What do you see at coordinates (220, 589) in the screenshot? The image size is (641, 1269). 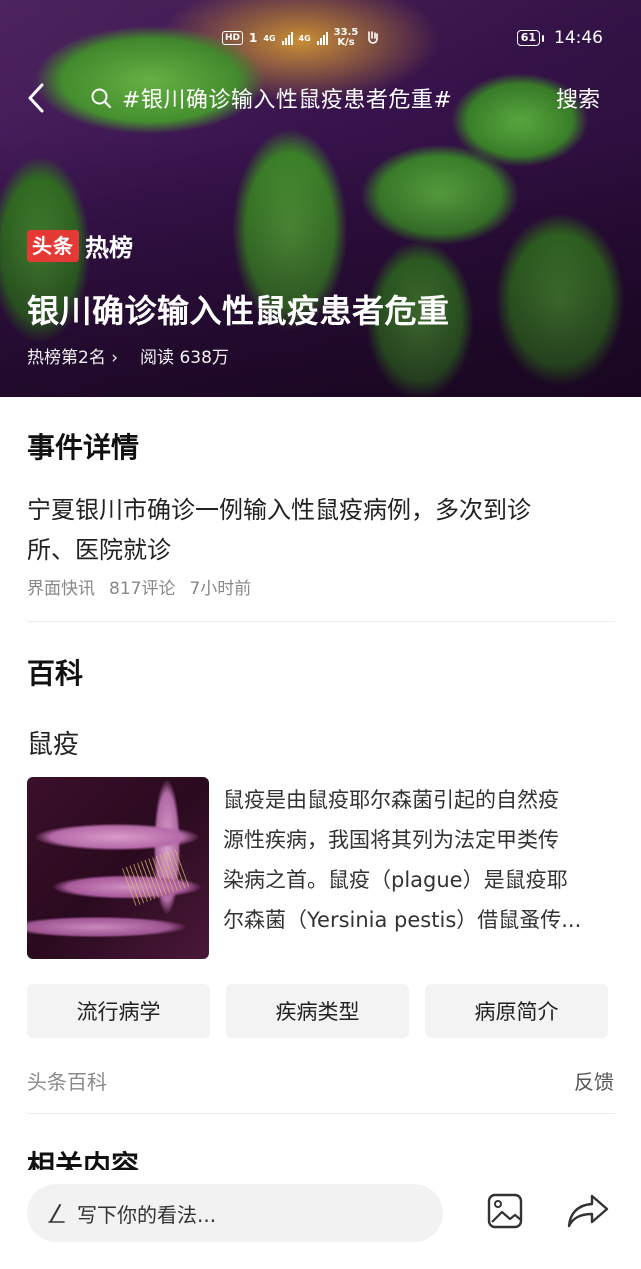 I see `event-time: 7小时前` at bounding box center [220, 589].